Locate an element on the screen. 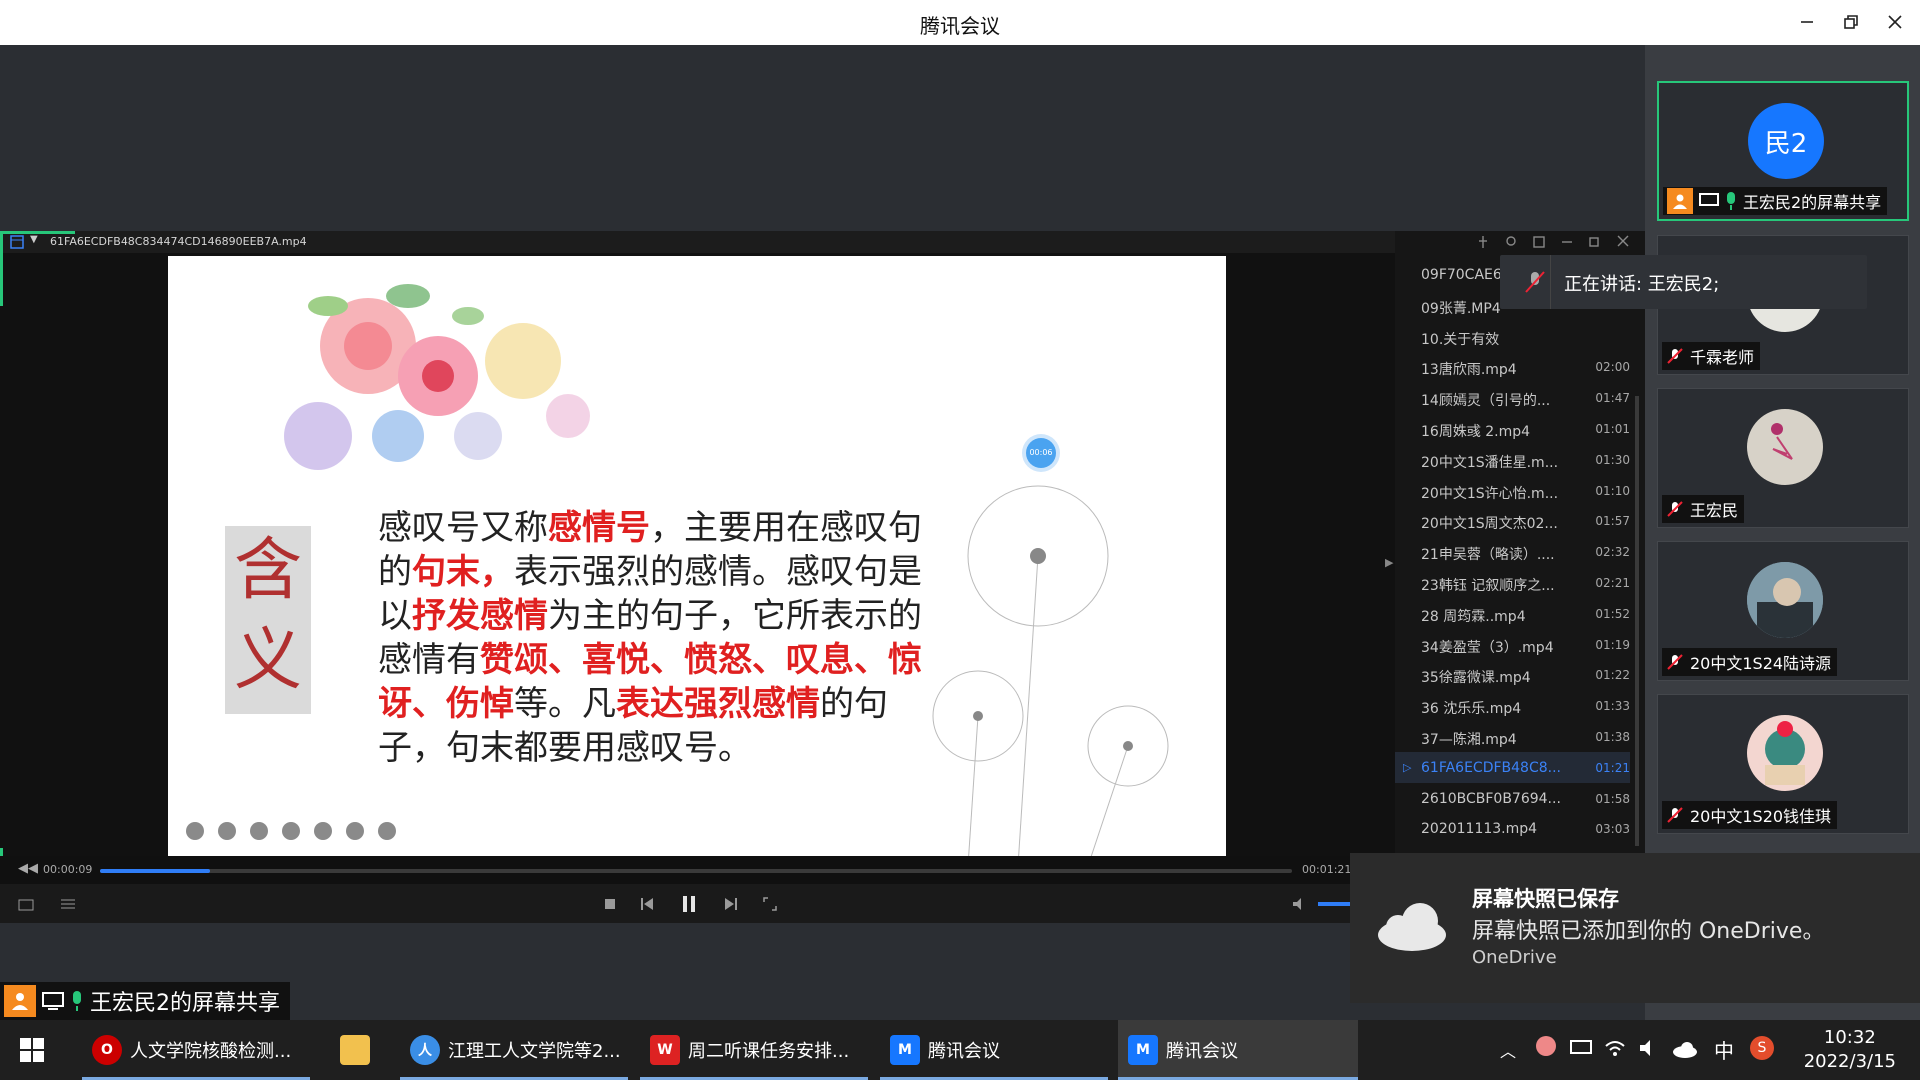 Image resolution: width=1920 pixels, height=1080 pixels. playlist-item-duration: 01:47 is located at coordinates (1612, 398).